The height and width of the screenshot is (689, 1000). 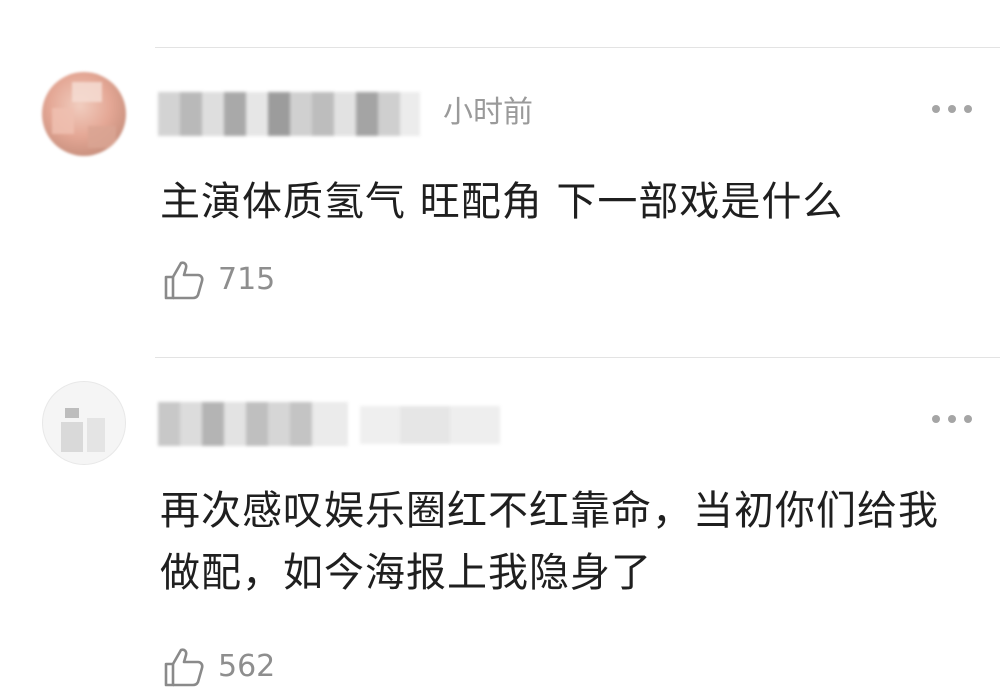 I want to click on comment-text: 主演体质氢气 旺配角 下一部戏是什么, so click(x=502, y=202).